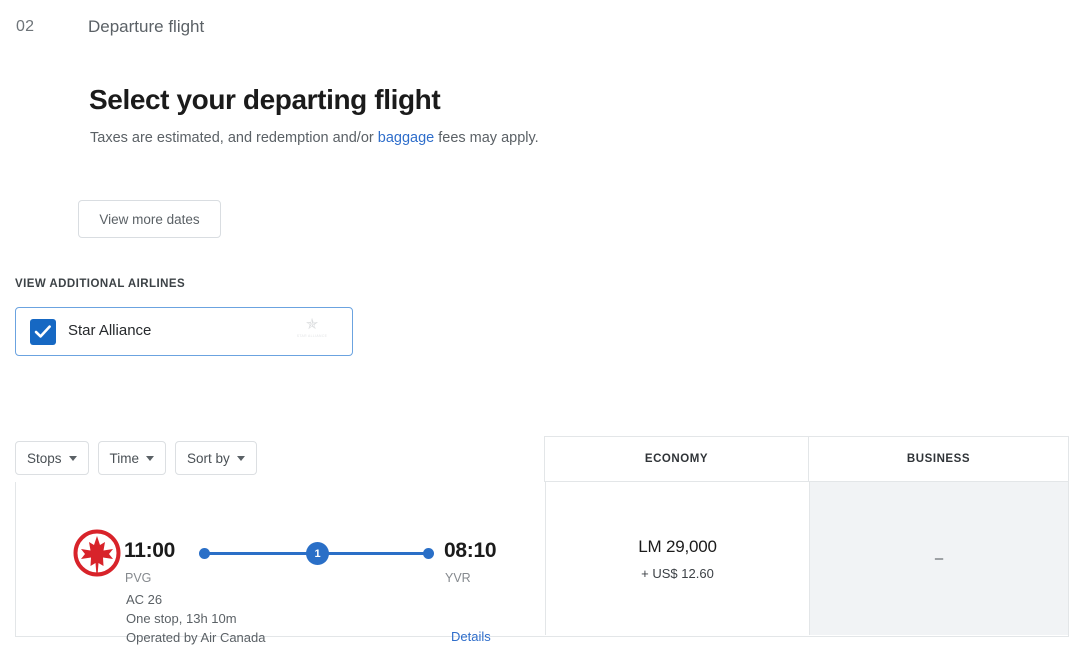 The width and height of the screenshot is (1080, 651). What do you see at coordinates (676, 459) in the screenshot?
I see `column-header-economy: ECONOMY` at bounding box center [676, 459].